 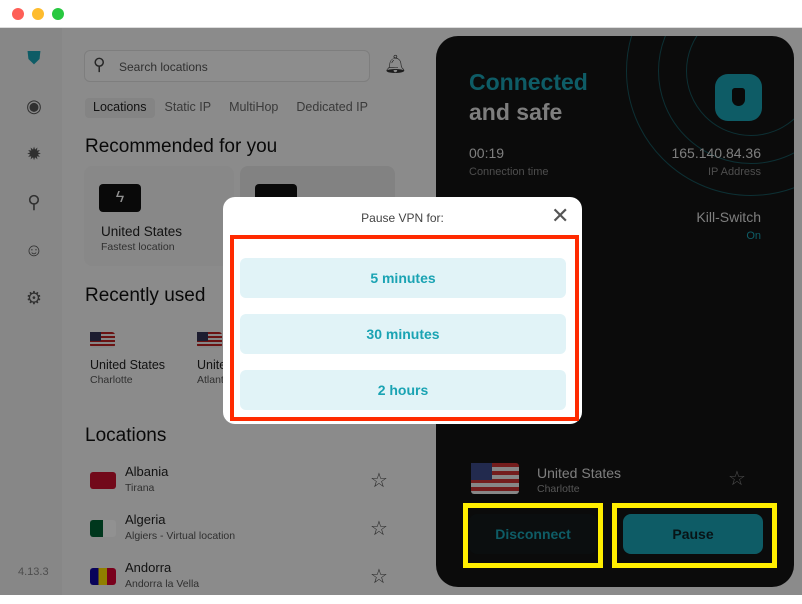 I want to click on dialog-title: Pause VPN for:, so click(x=402, y=218).